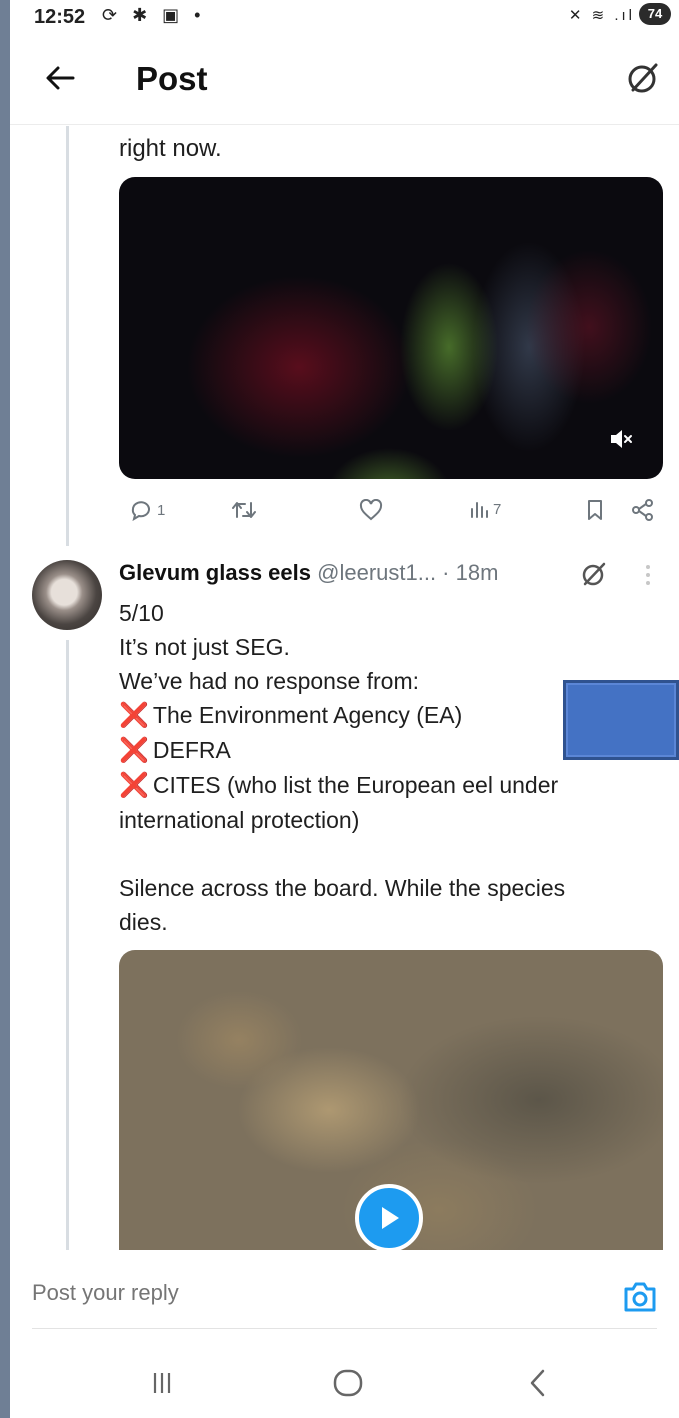  I want to click on system-nav-bar, so click(344, 1376).